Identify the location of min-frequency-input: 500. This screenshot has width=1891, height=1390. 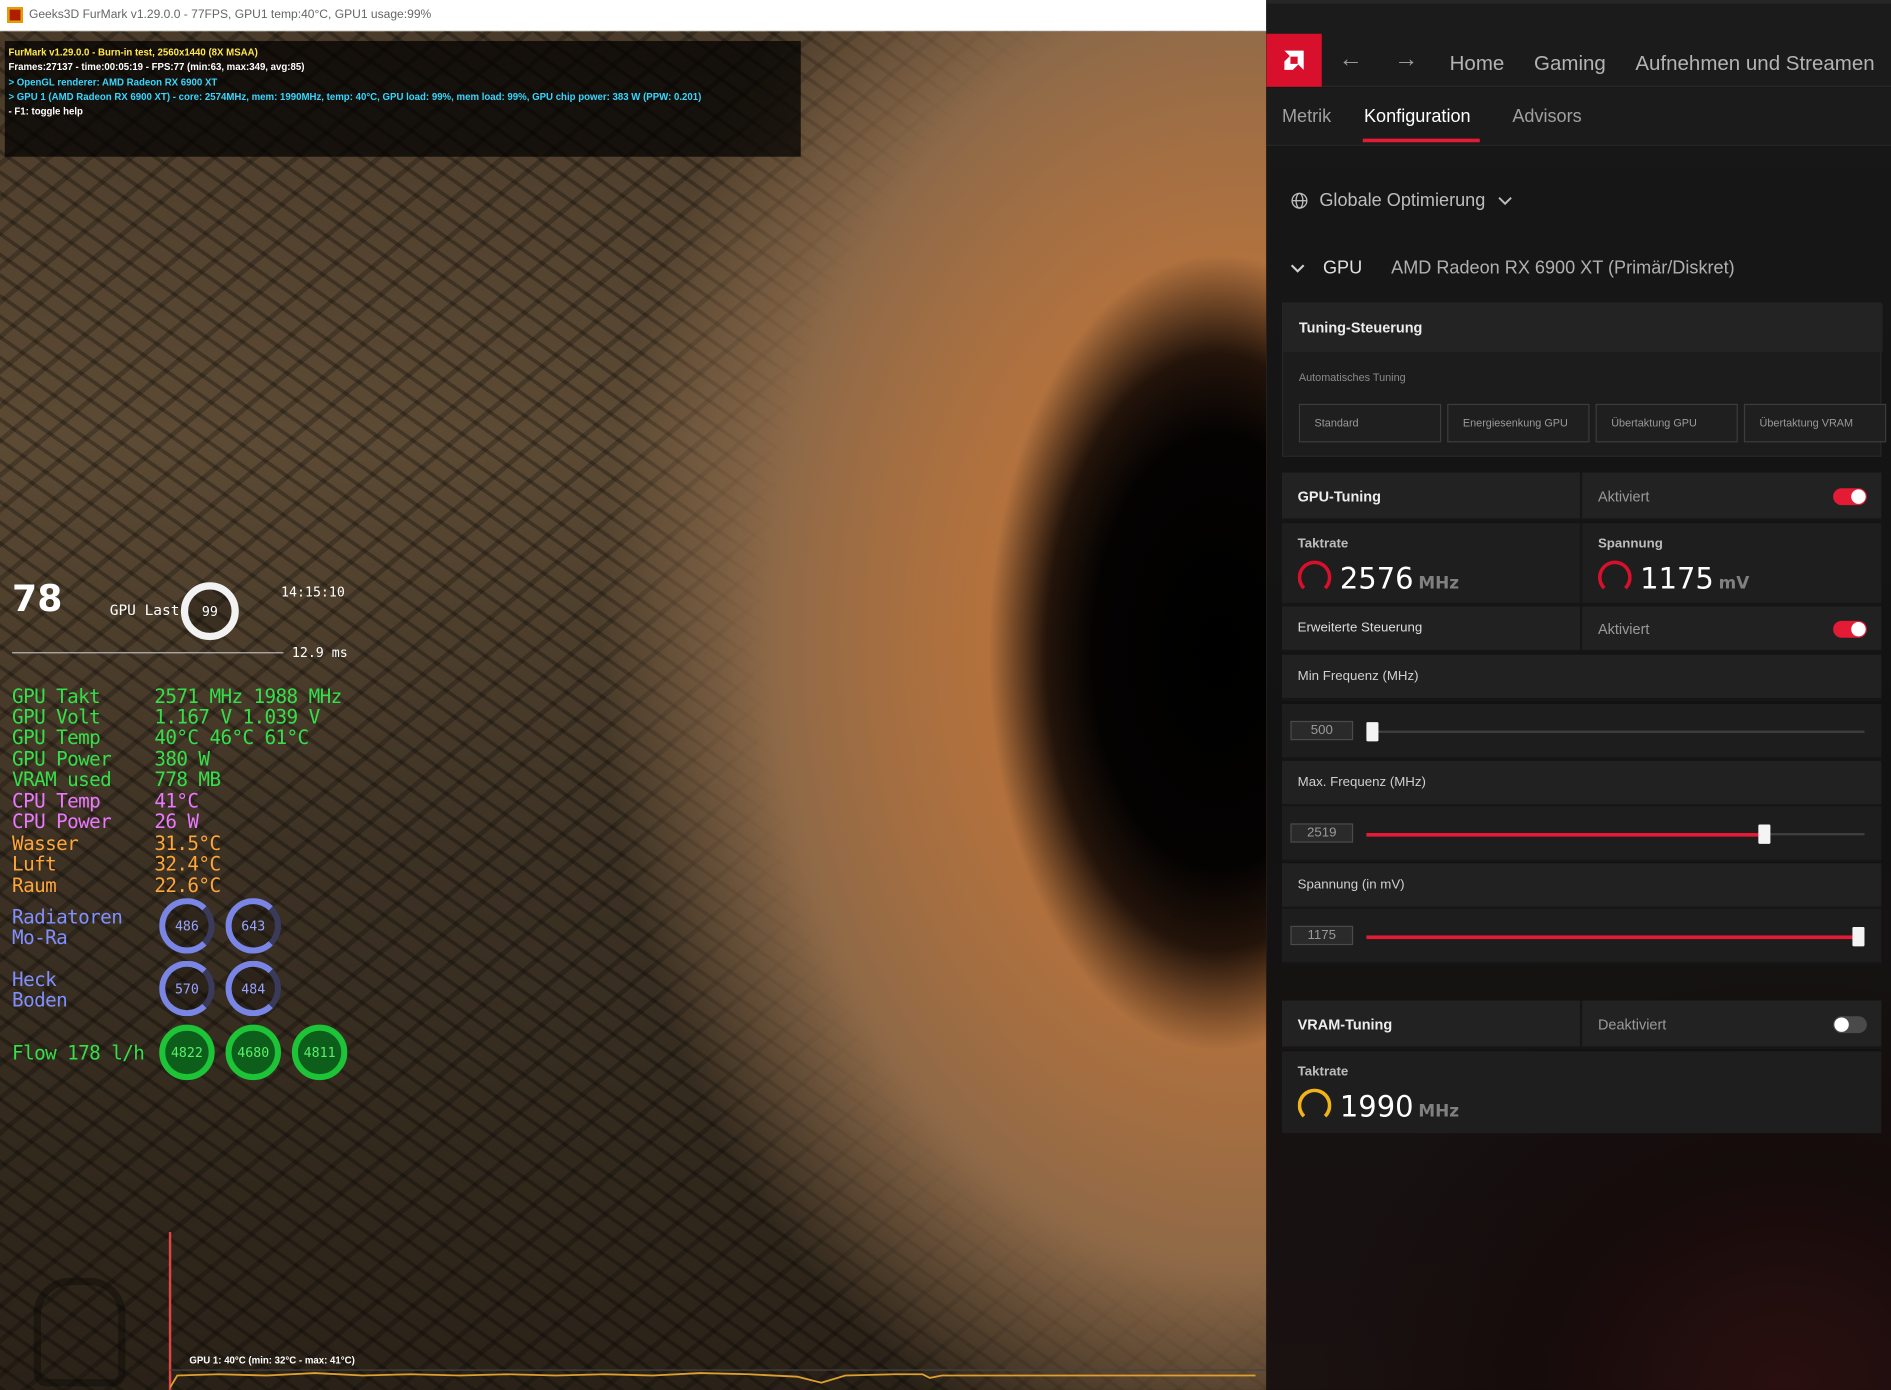
(1322, 730).